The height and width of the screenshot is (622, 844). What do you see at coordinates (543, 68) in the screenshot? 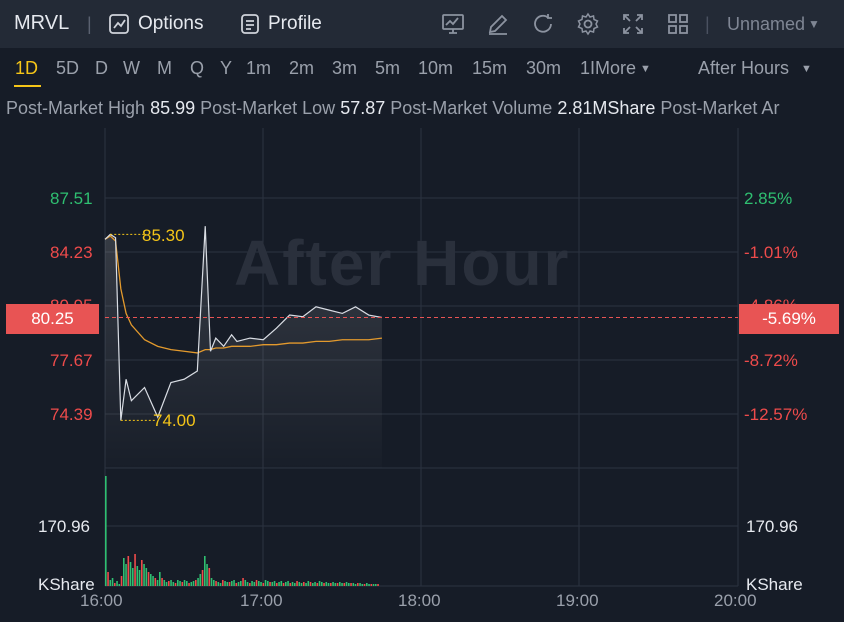
I see `period-30m: 30m` at bounding box center [543, 68].